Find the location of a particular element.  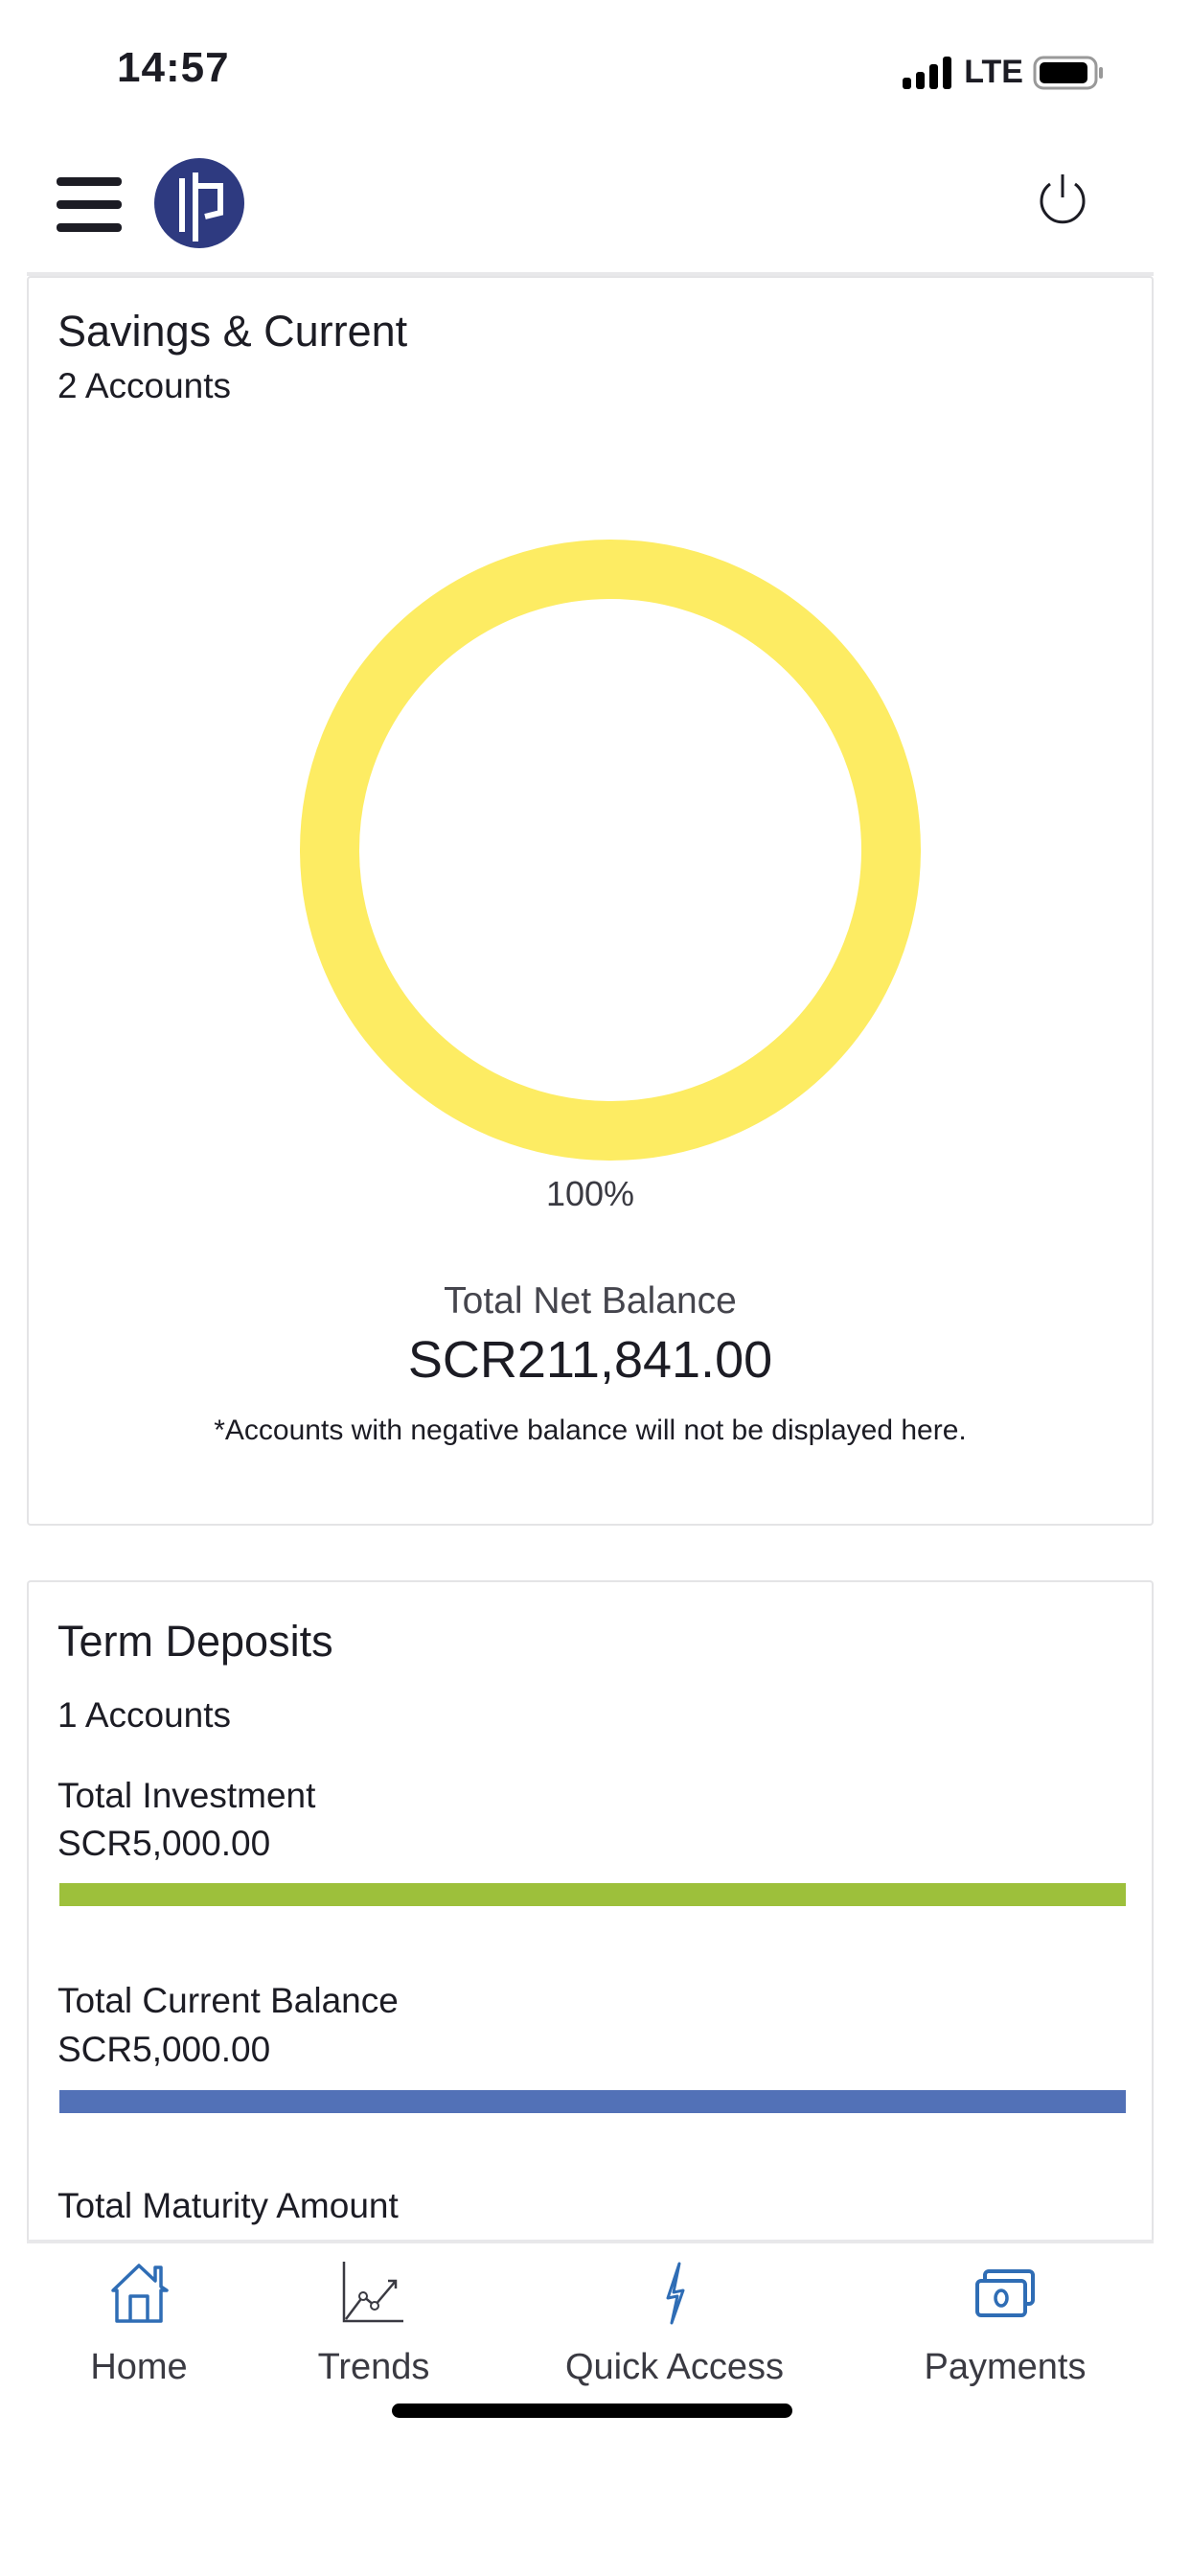

home-indicator is located at coordinates (592, 2411).